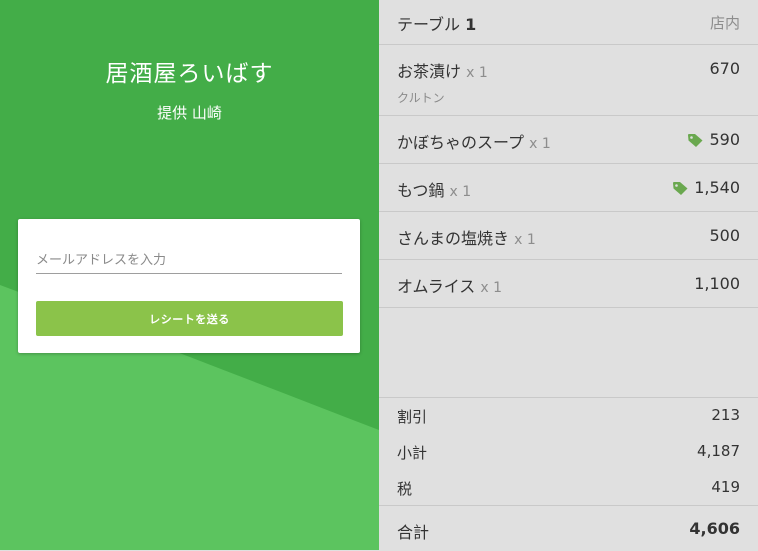 This screenshot has height=551, width=758. Describe the element at coordinates (724, 68) in the screenshot. I see `item-price: 670` at that location.